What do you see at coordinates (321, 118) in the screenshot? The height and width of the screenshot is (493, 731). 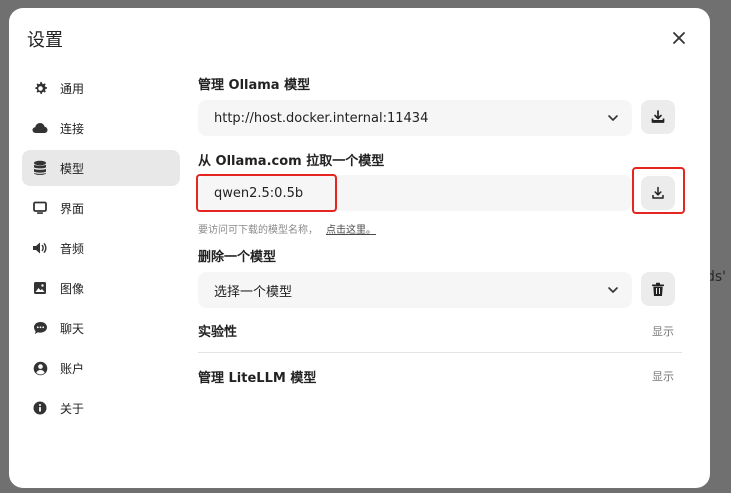 I see `ollama-url-value: http://host.docker.internal:11434` at bounding box center [321, 118].